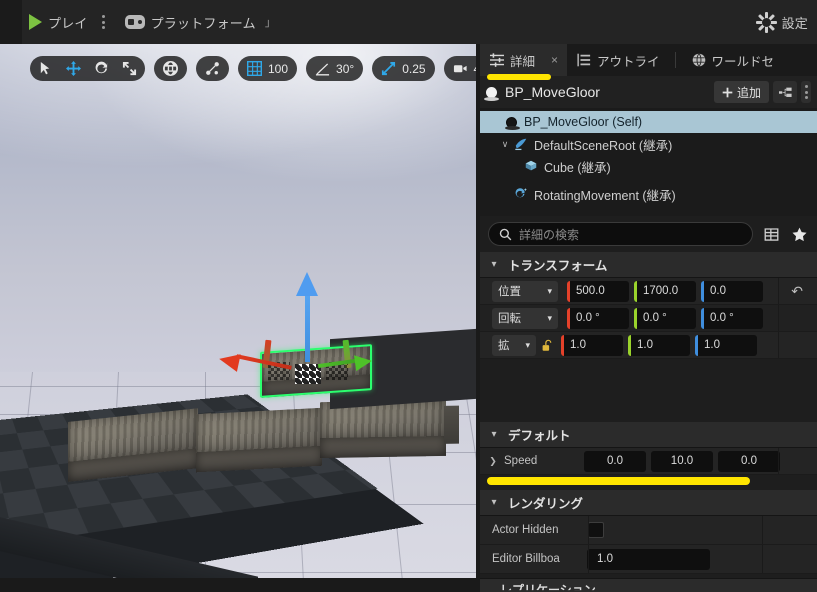 The height and width of the screenshot is (592, 817). I want to click on main-toolbar: プレイ プラットフォーム 」 設定, so click(408, 22).